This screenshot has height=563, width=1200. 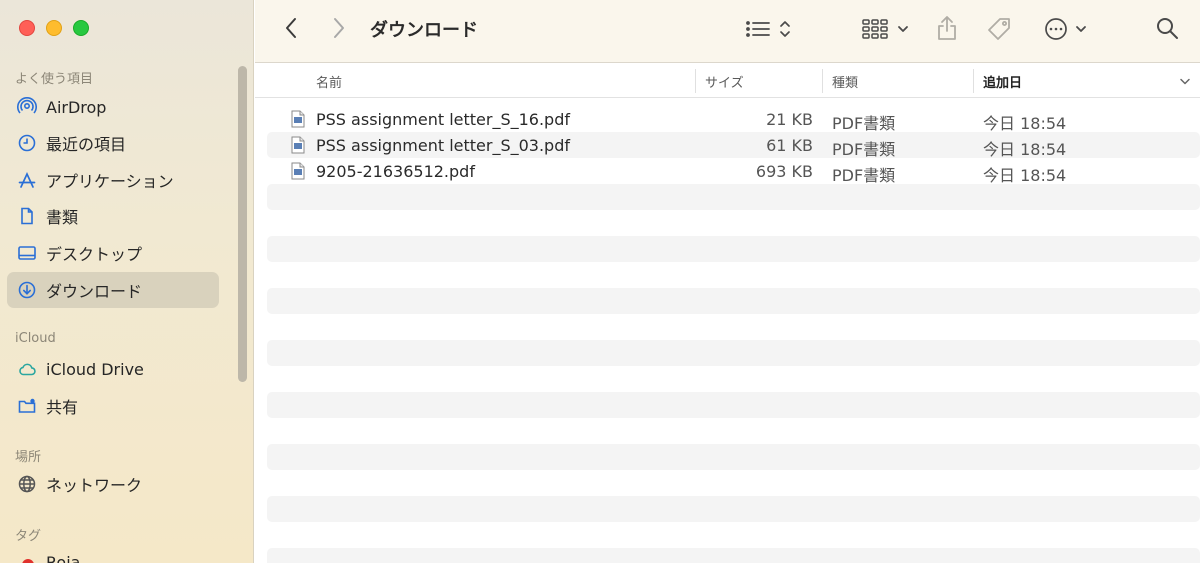 I want to click on grid-view-icon, so click(x=874, y=29).